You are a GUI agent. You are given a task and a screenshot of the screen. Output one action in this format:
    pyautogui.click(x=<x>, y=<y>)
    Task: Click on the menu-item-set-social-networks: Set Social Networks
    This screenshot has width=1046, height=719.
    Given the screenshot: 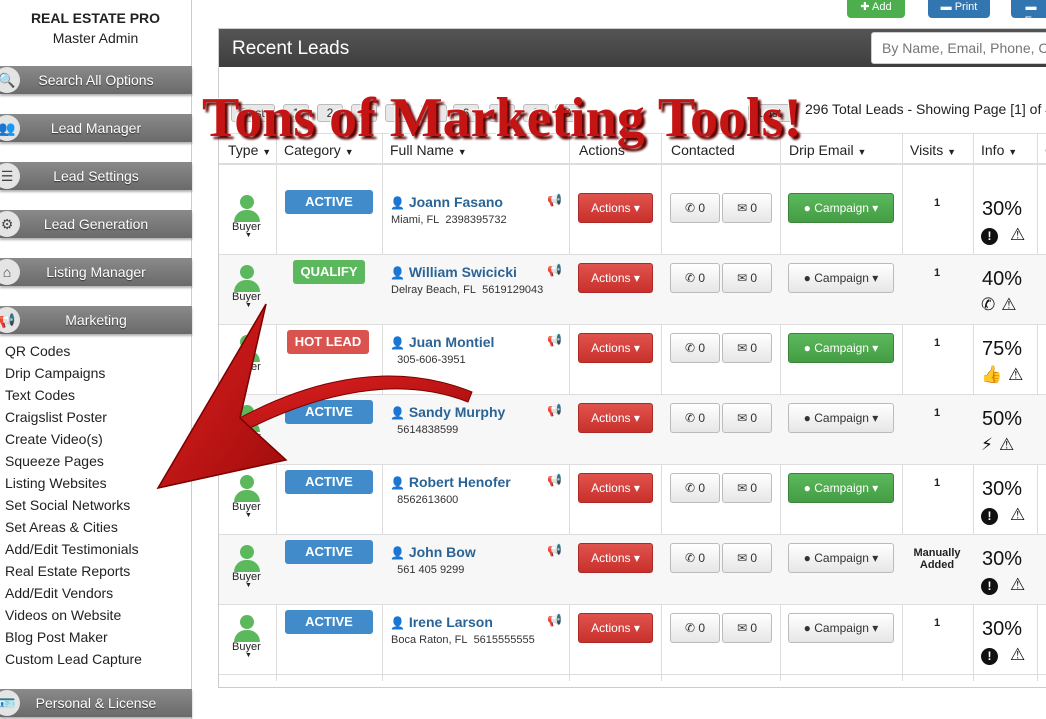 What is the action you would take?
    pyautogui.click(x=73, y=507)
    